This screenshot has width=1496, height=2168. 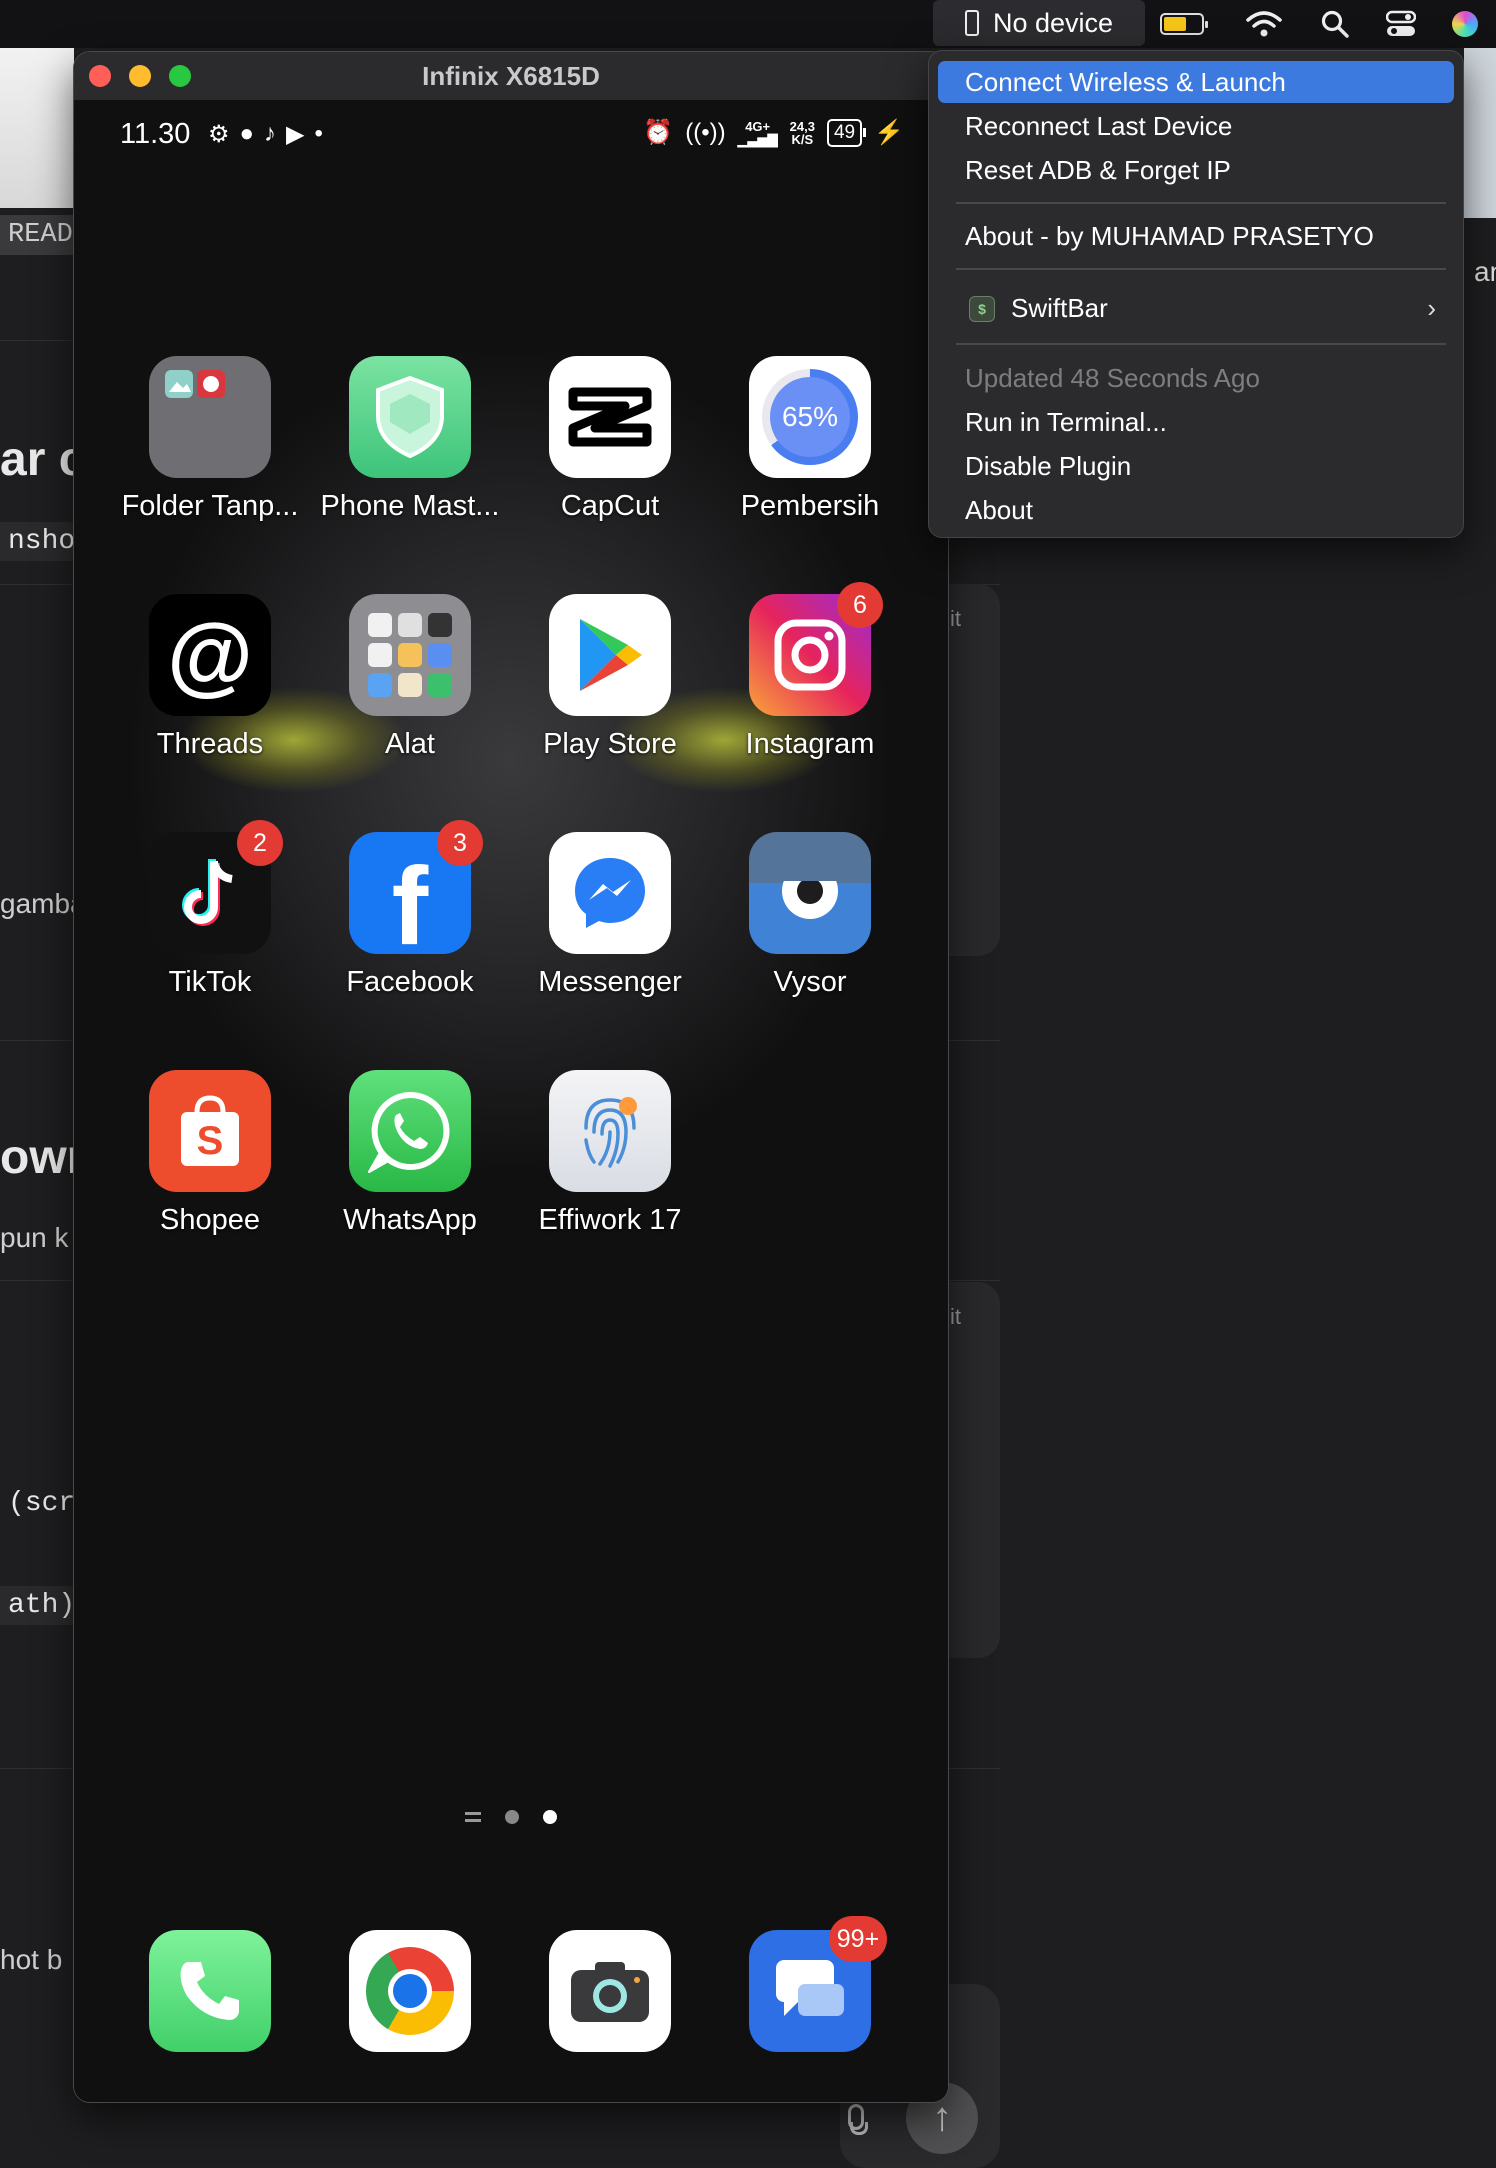 I want to click on heading-fragment: ar c, so click(x=43, y=459).